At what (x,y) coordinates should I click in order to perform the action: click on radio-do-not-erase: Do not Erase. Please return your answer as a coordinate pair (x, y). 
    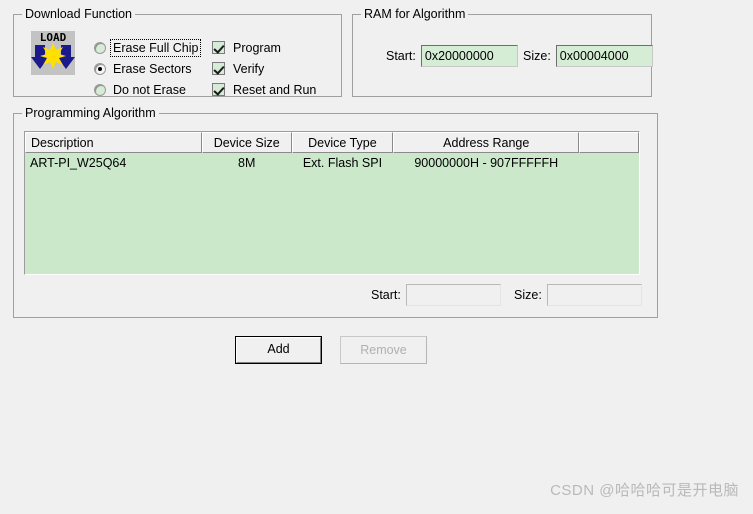
    Looking at the image, I should click on (147, 89).